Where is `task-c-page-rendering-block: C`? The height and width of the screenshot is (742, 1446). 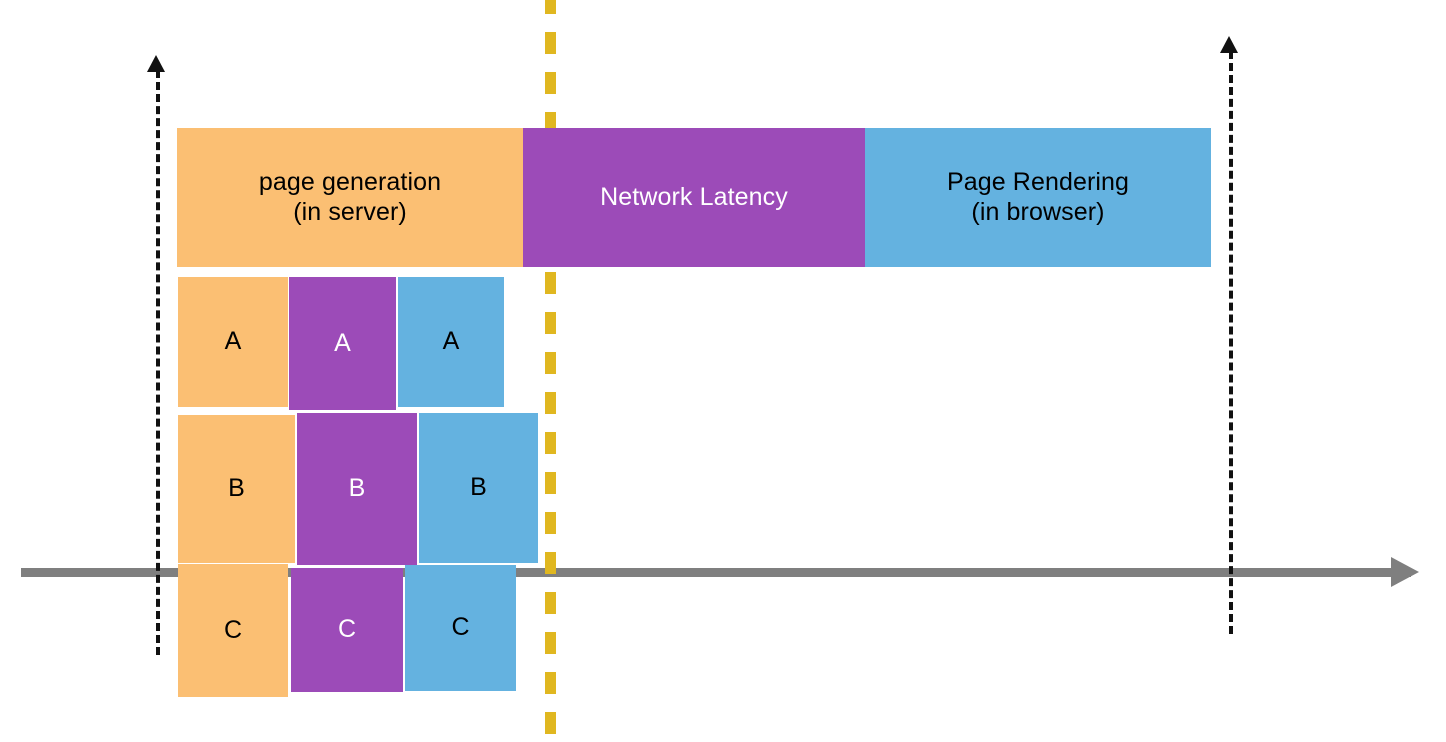
task-c-page-rendering-block: C is located at coordinates (460, 628).